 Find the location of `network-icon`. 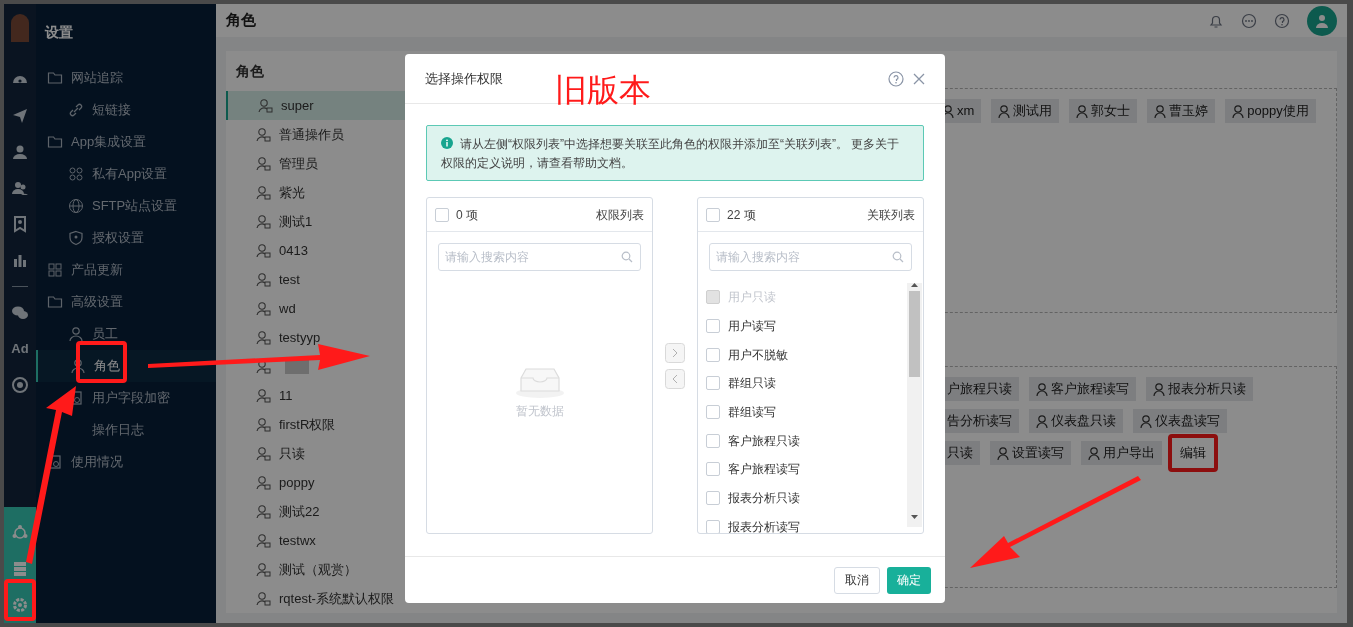

network-icon is located at coordinates (20, 533).